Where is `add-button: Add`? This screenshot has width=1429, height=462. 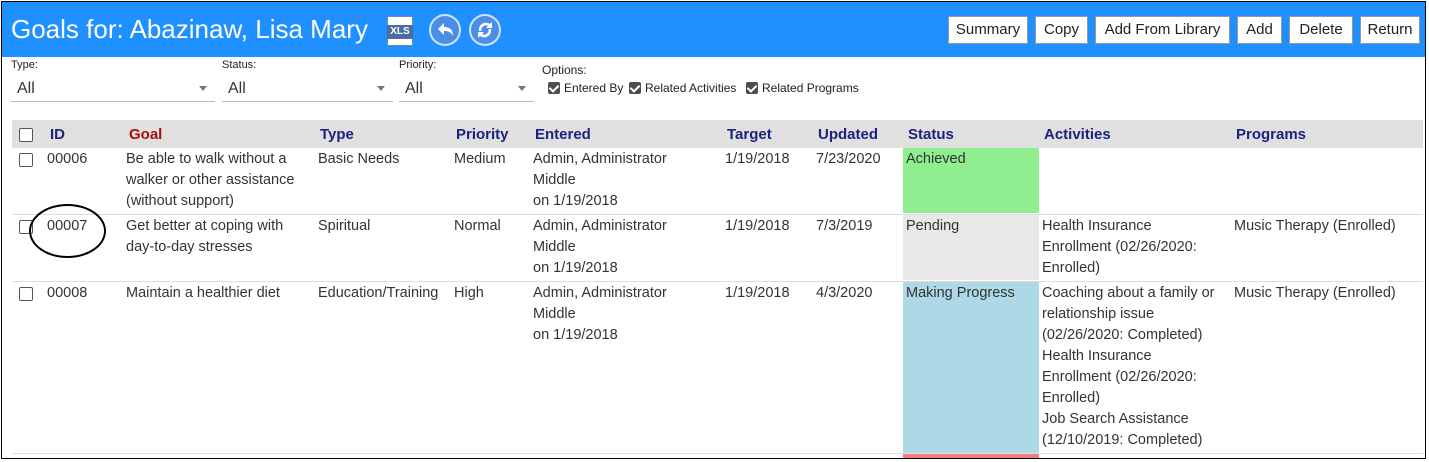 add-button: Add is located at coordinates (1259, 30).